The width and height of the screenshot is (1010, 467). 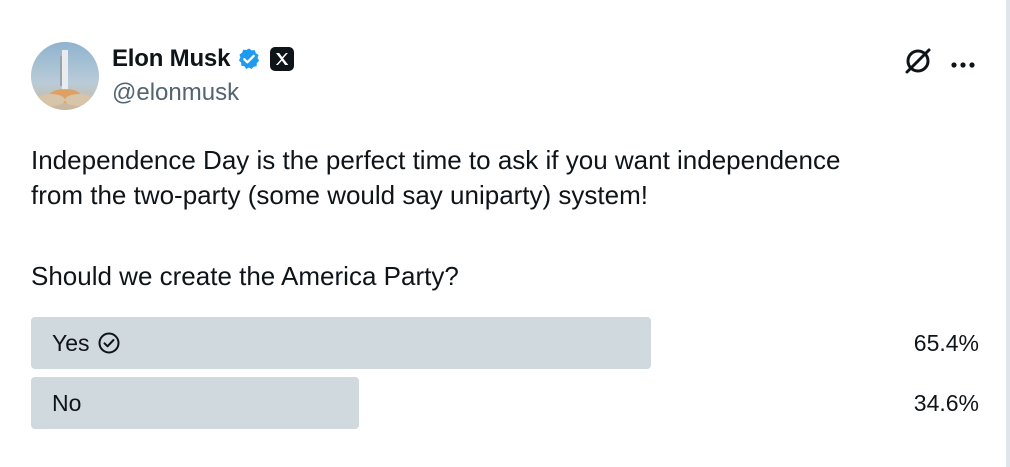 What do you see at coordinates (341, 343) in the screenshot?
I see `poll-bar` at bounding box center [341, 343].